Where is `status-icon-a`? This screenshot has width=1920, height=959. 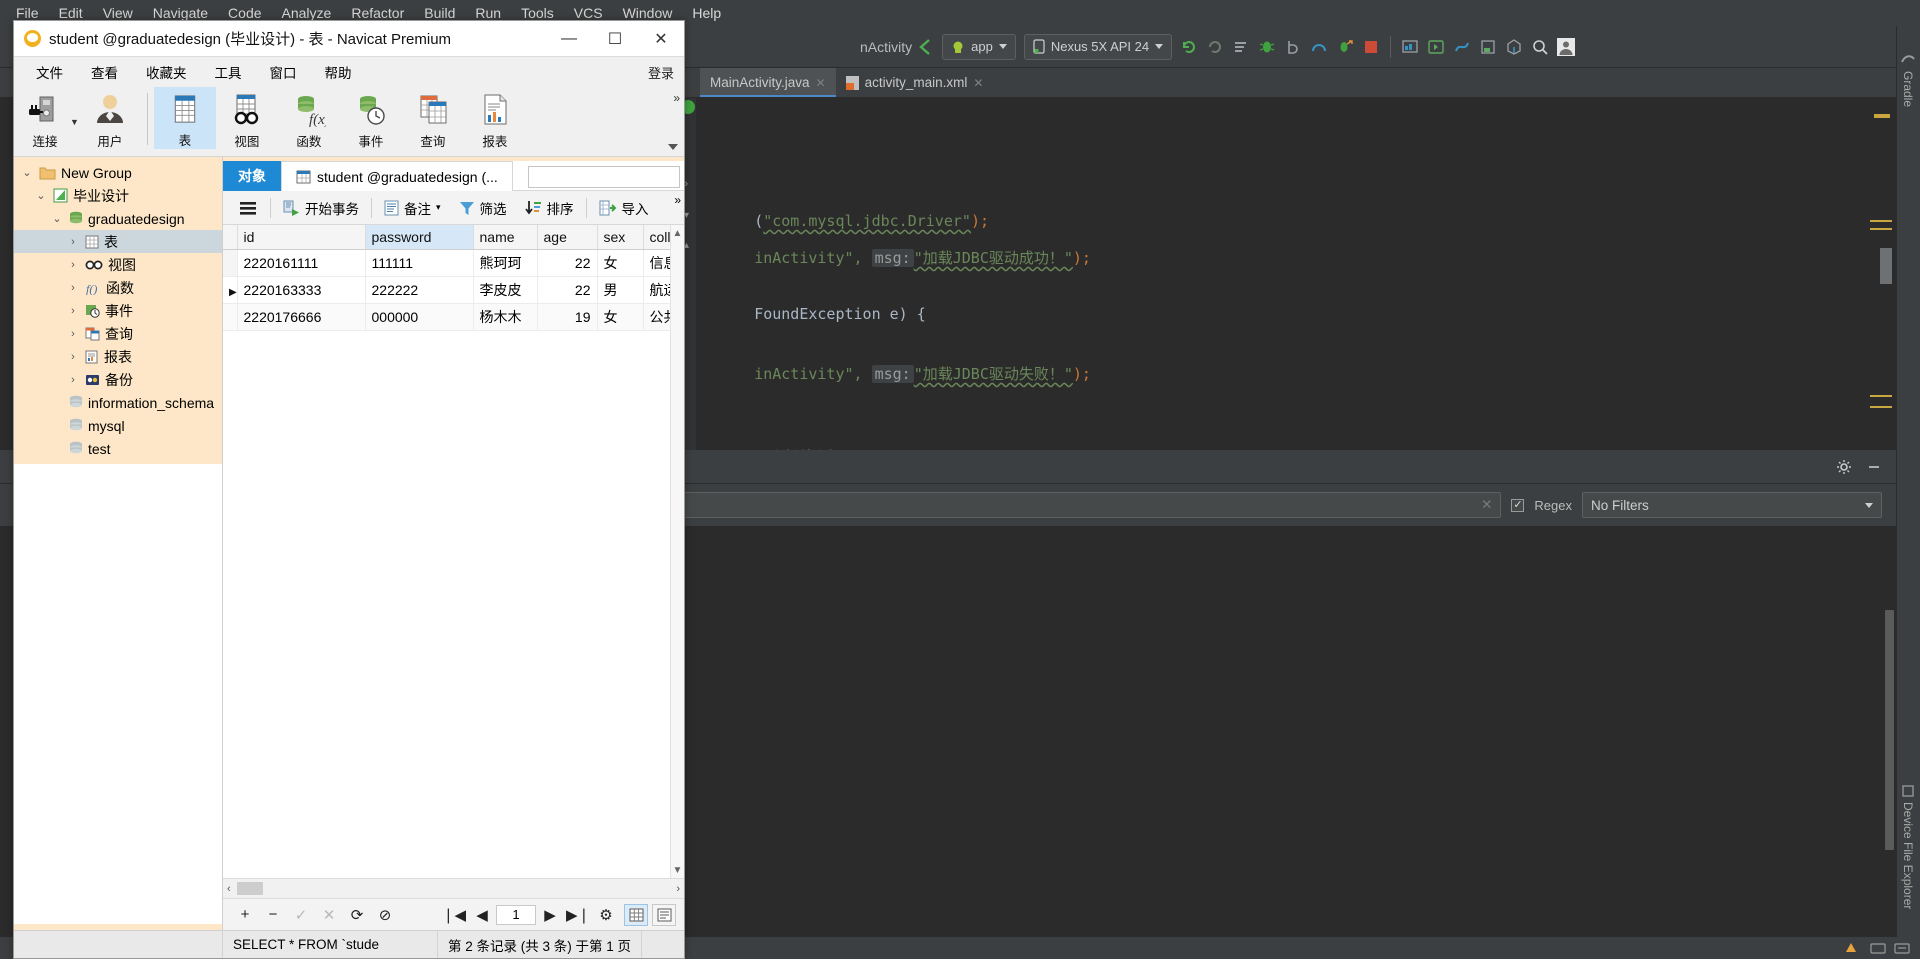 status-icon-a is located at coordinates (1878, 948).